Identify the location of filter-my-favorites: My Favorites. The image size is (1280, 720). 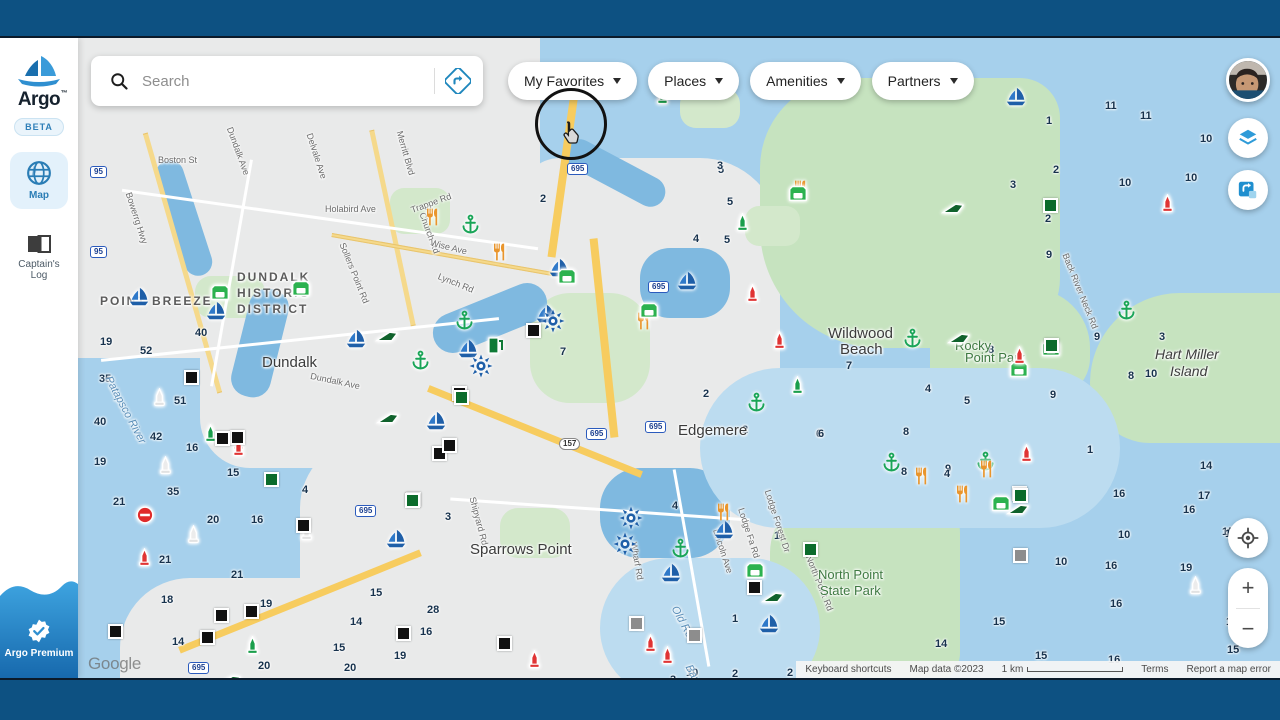
(573, 81).